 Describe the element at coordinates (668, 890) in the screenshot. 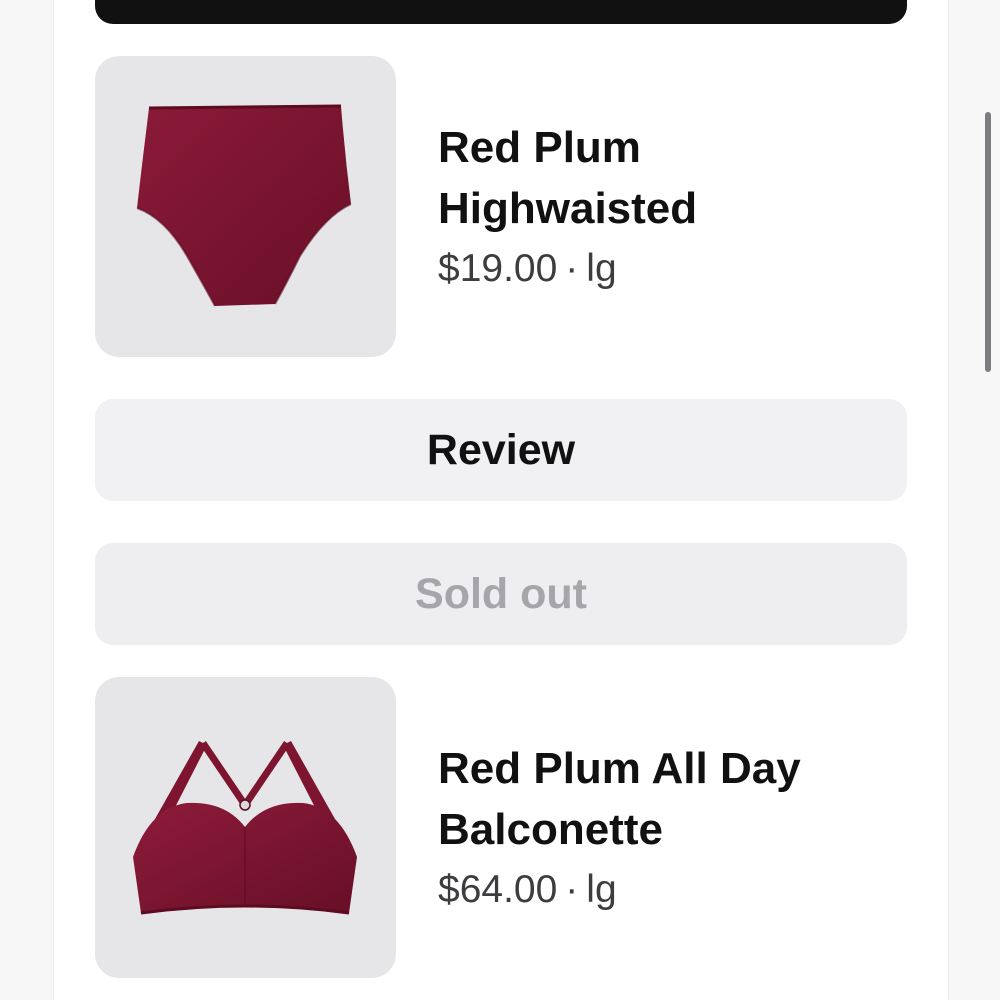

I see `item-meta: $64.00 · lg` at that location.